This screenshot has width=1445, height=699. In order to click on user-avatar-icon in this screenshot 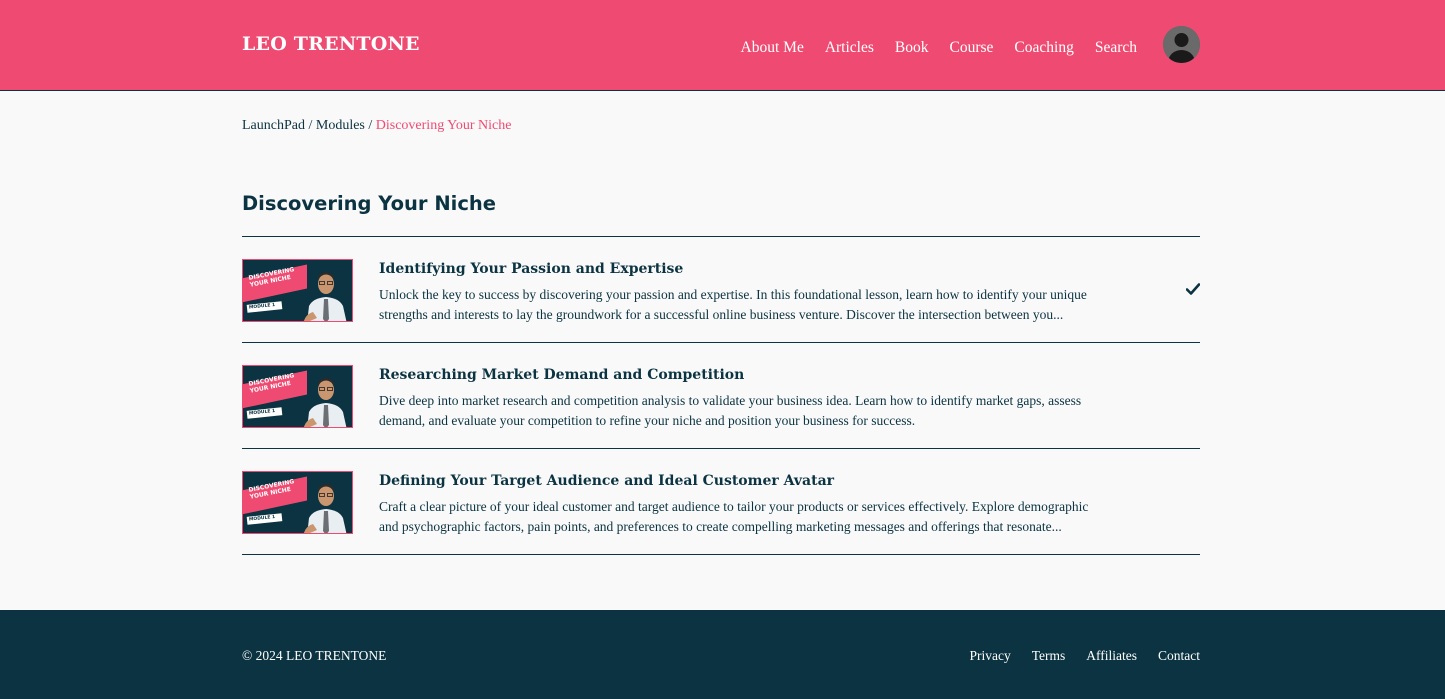, I will do `click(1181, 44)`.